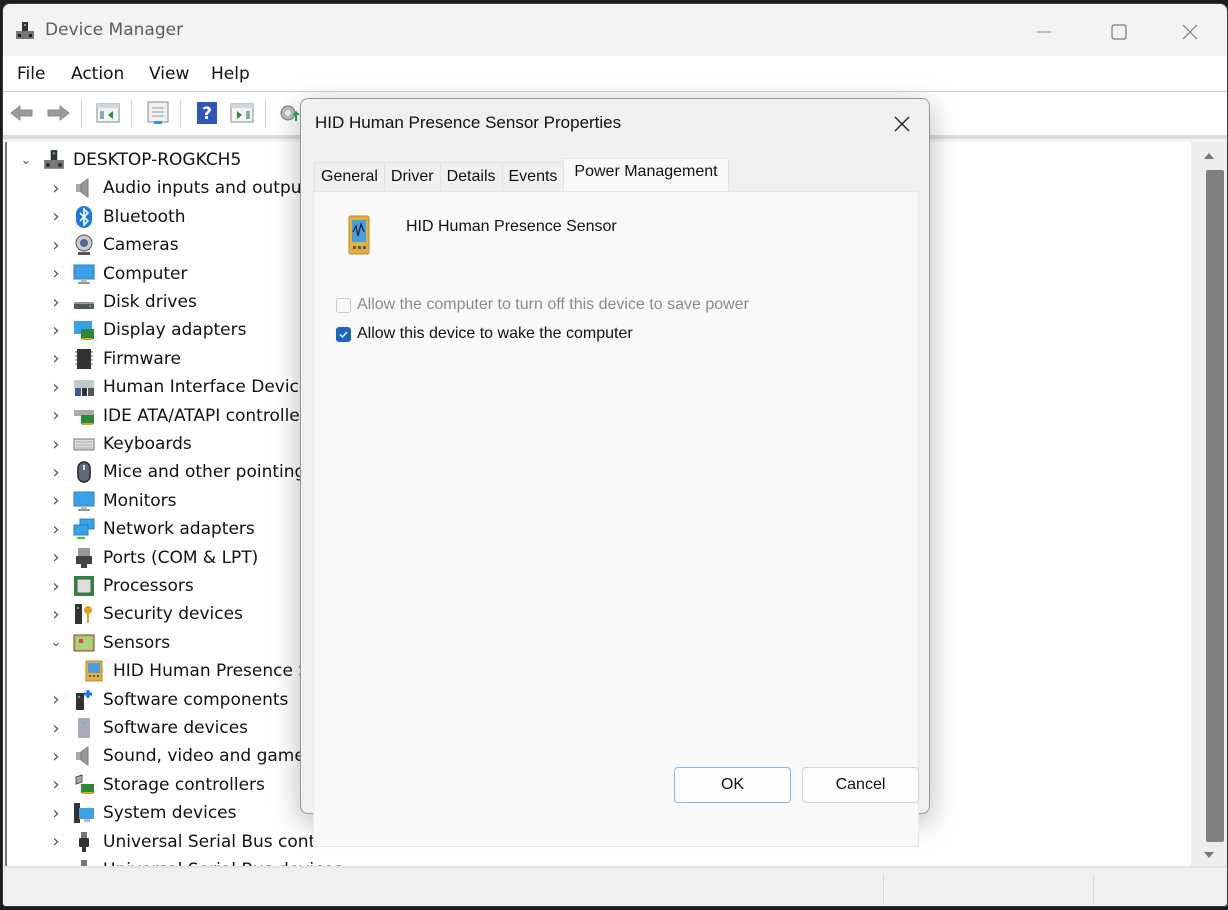 This screenshot has height=910, width=1228. I want to click on tree-category-item: › Cameras, so click(114, 245).